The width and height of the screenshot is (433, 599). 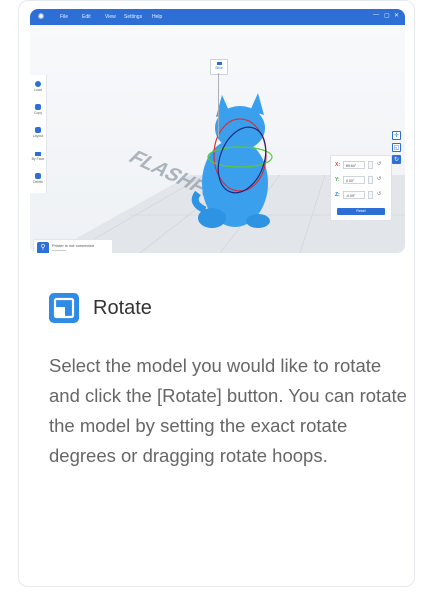 What do you see at coordinates (396, 135) in the screenshot?
I see `move-icon: ✛` at bounding box center [396, 135].